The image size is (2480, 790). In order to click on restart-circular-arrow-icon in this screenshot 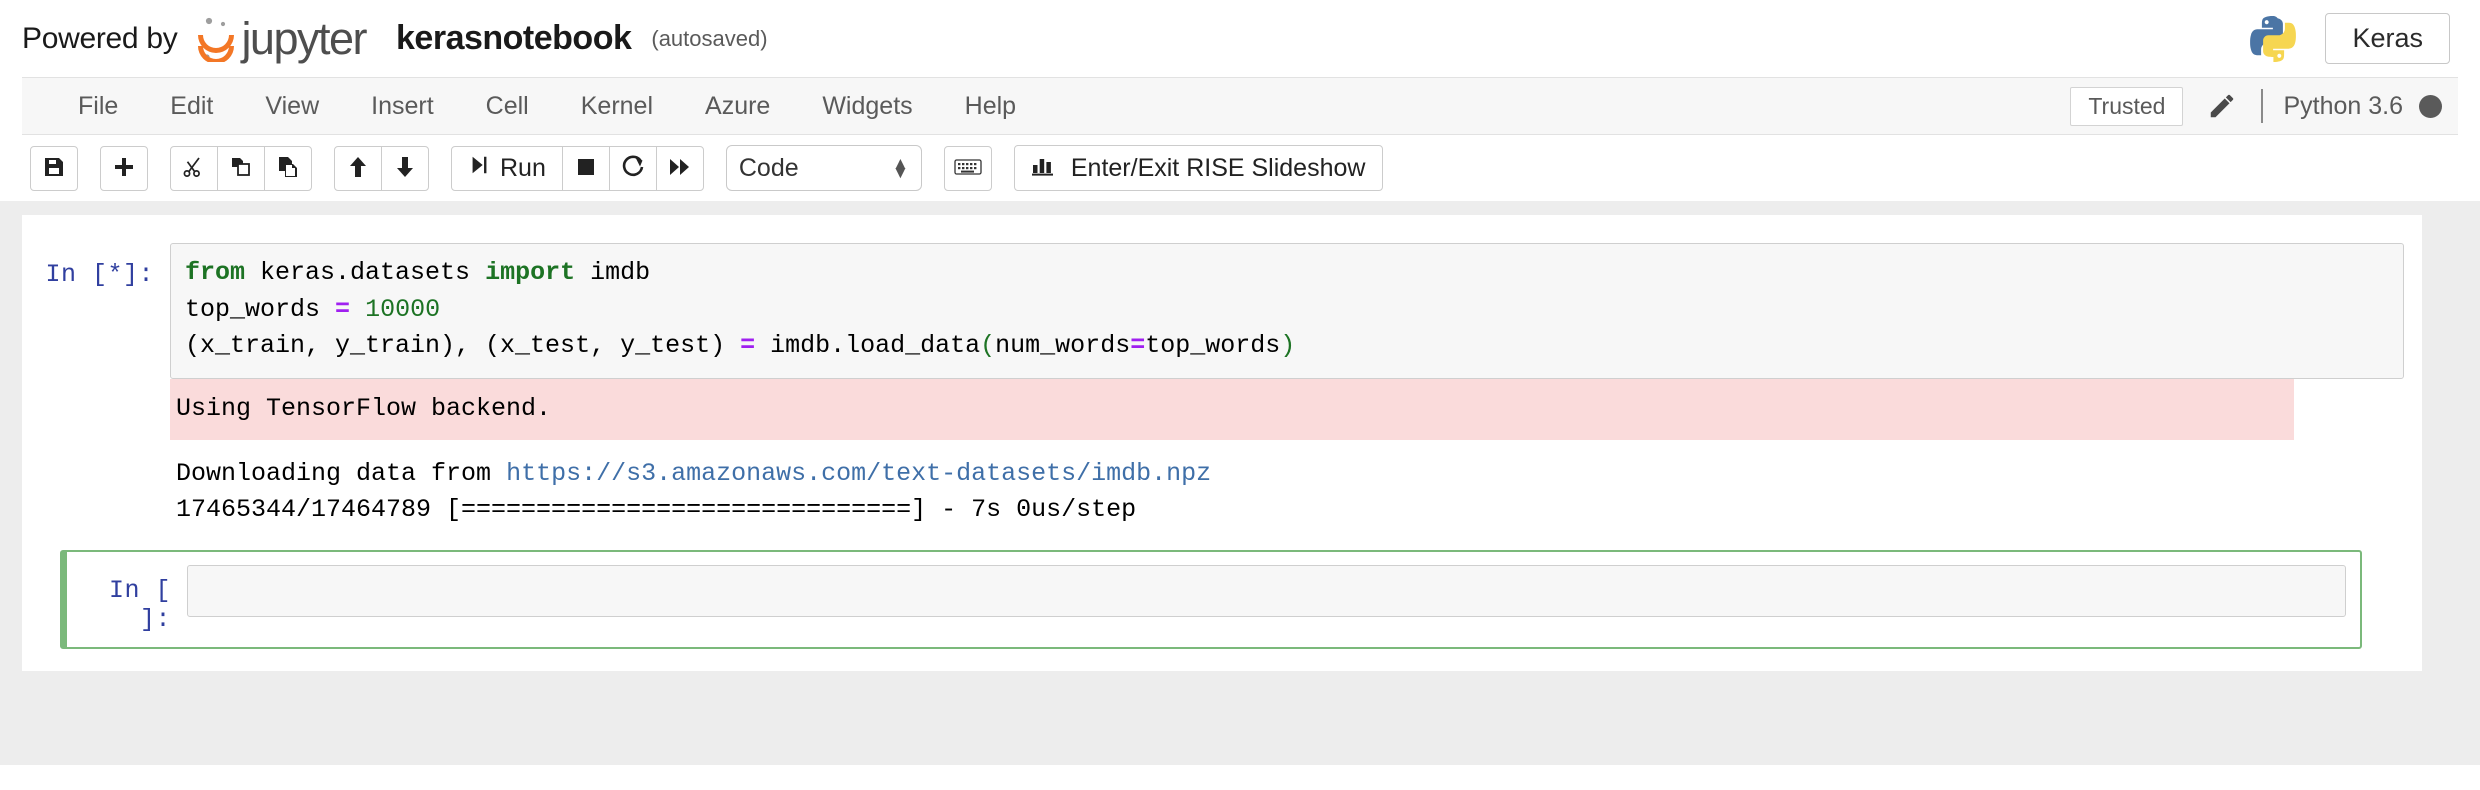, I will do `click(633, 168)`.